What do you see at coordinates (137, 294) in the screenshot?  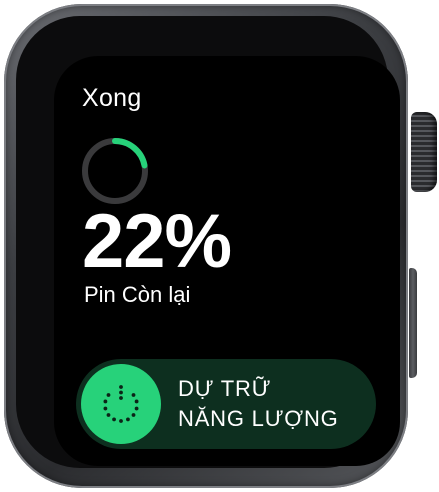 I see `battery-remaining-label: Pin Còn lại` at bounding box center [137, 294].